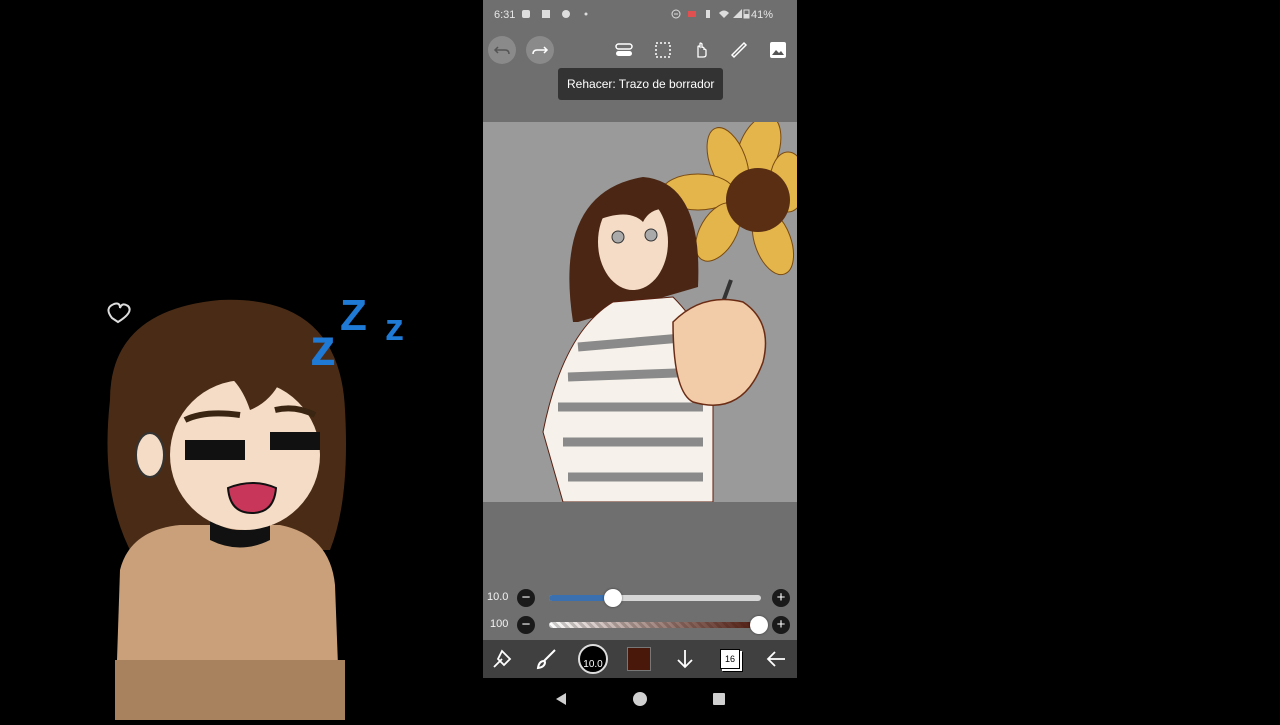 The height and width of the screenshot is (725, 1280). I want to click on brush-size-thumb, so click(612, 598).